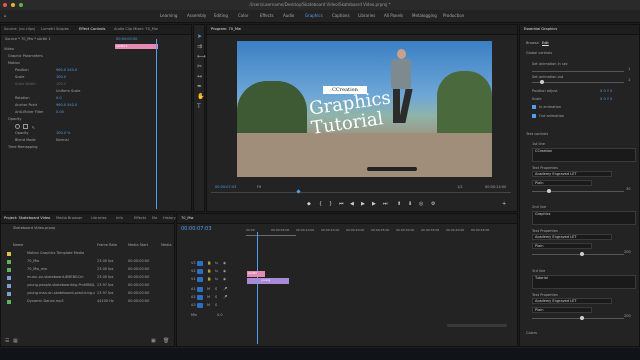 This screenshot has height=360, width=640. Describe the element at coordinates (504, 204) in the screenshot. I see `add-button-icon: +` at that location.